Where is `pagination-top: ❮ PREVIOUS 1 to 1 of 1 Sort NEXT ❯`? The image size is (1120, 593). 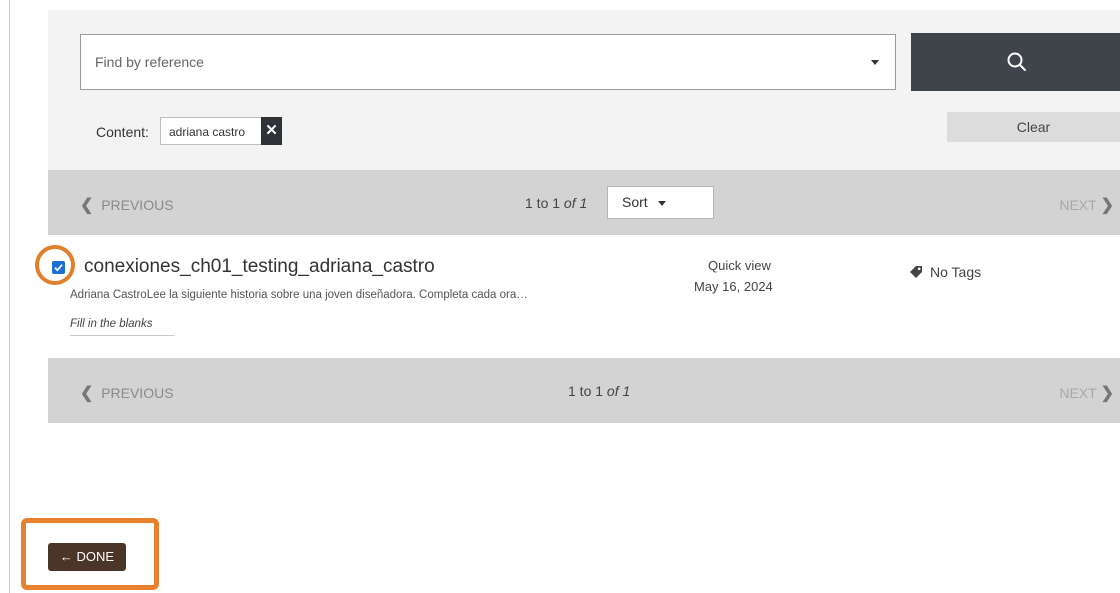
pagination-top: ❮ PREVIOUS 1 to 1 of 1 Sort NEXT ❯ is located at coordinates (584, 202).